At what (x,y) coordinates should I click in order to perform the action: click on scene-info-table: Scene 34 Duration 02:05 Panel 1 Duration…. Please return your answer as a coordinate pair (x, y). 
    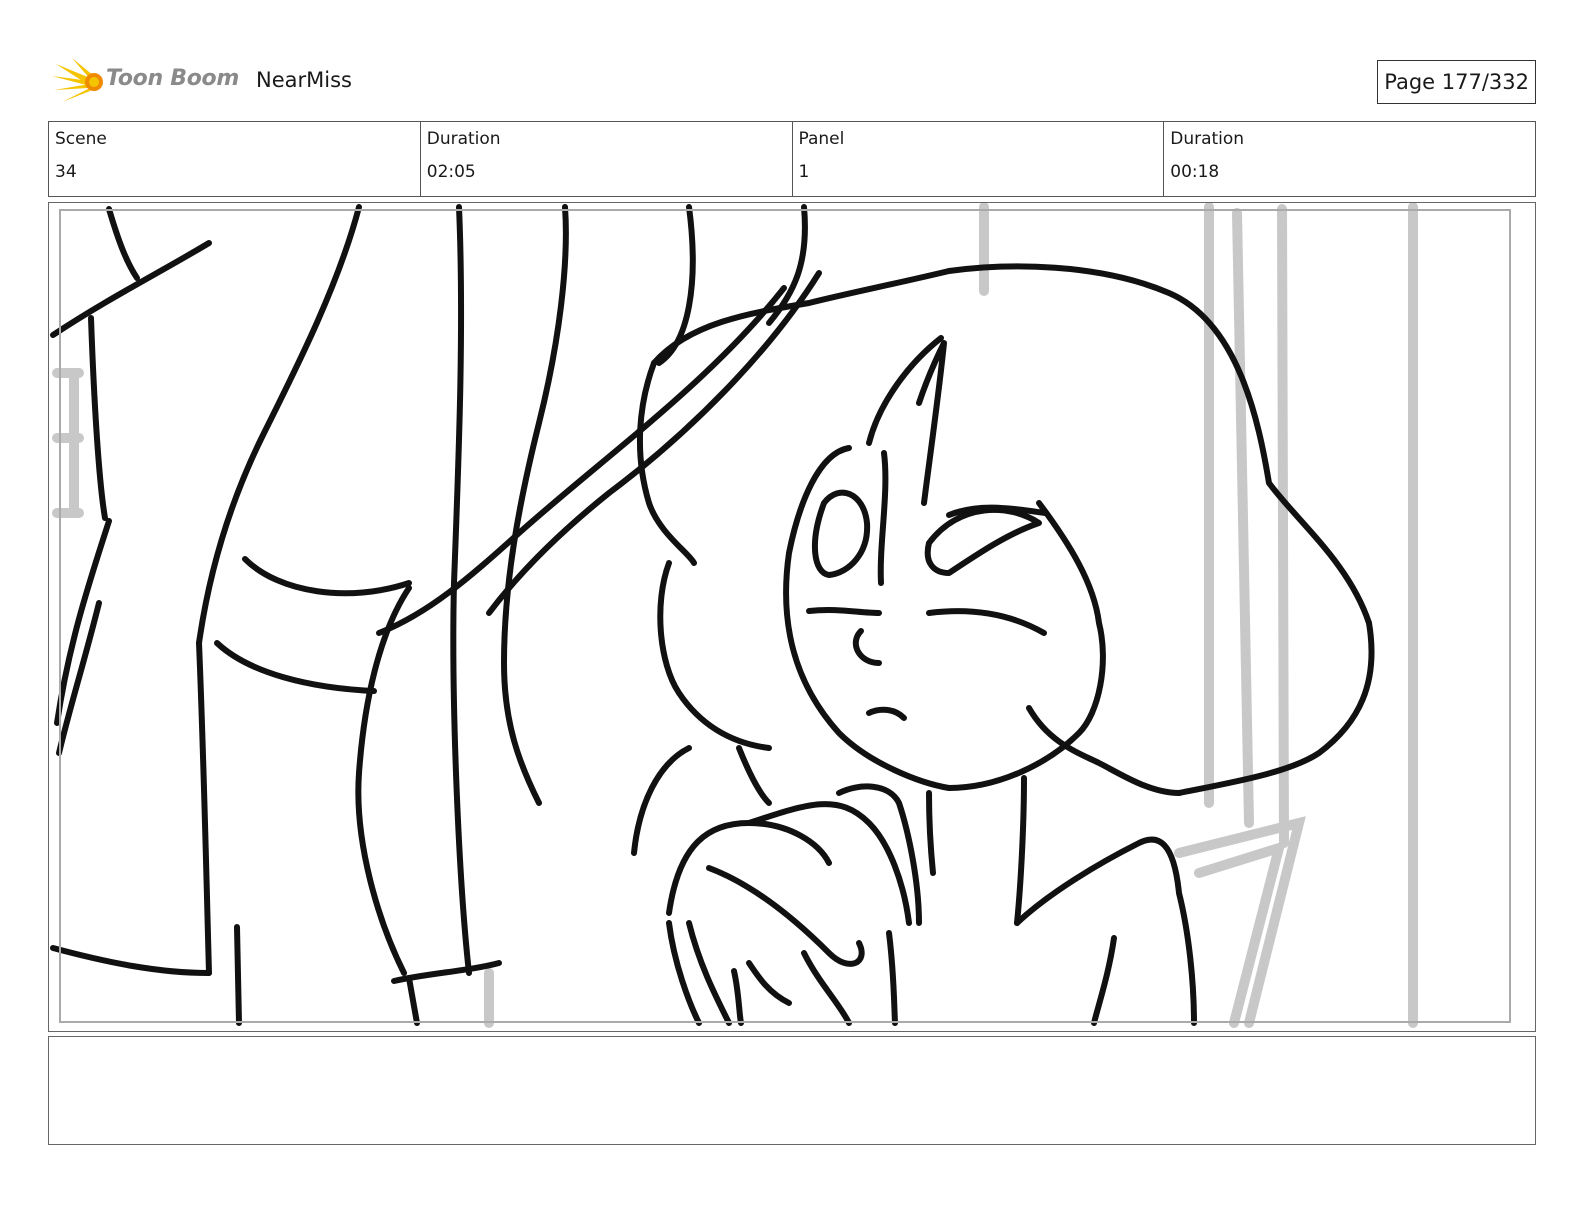
    Looking at the image, I should click on (792, 159).